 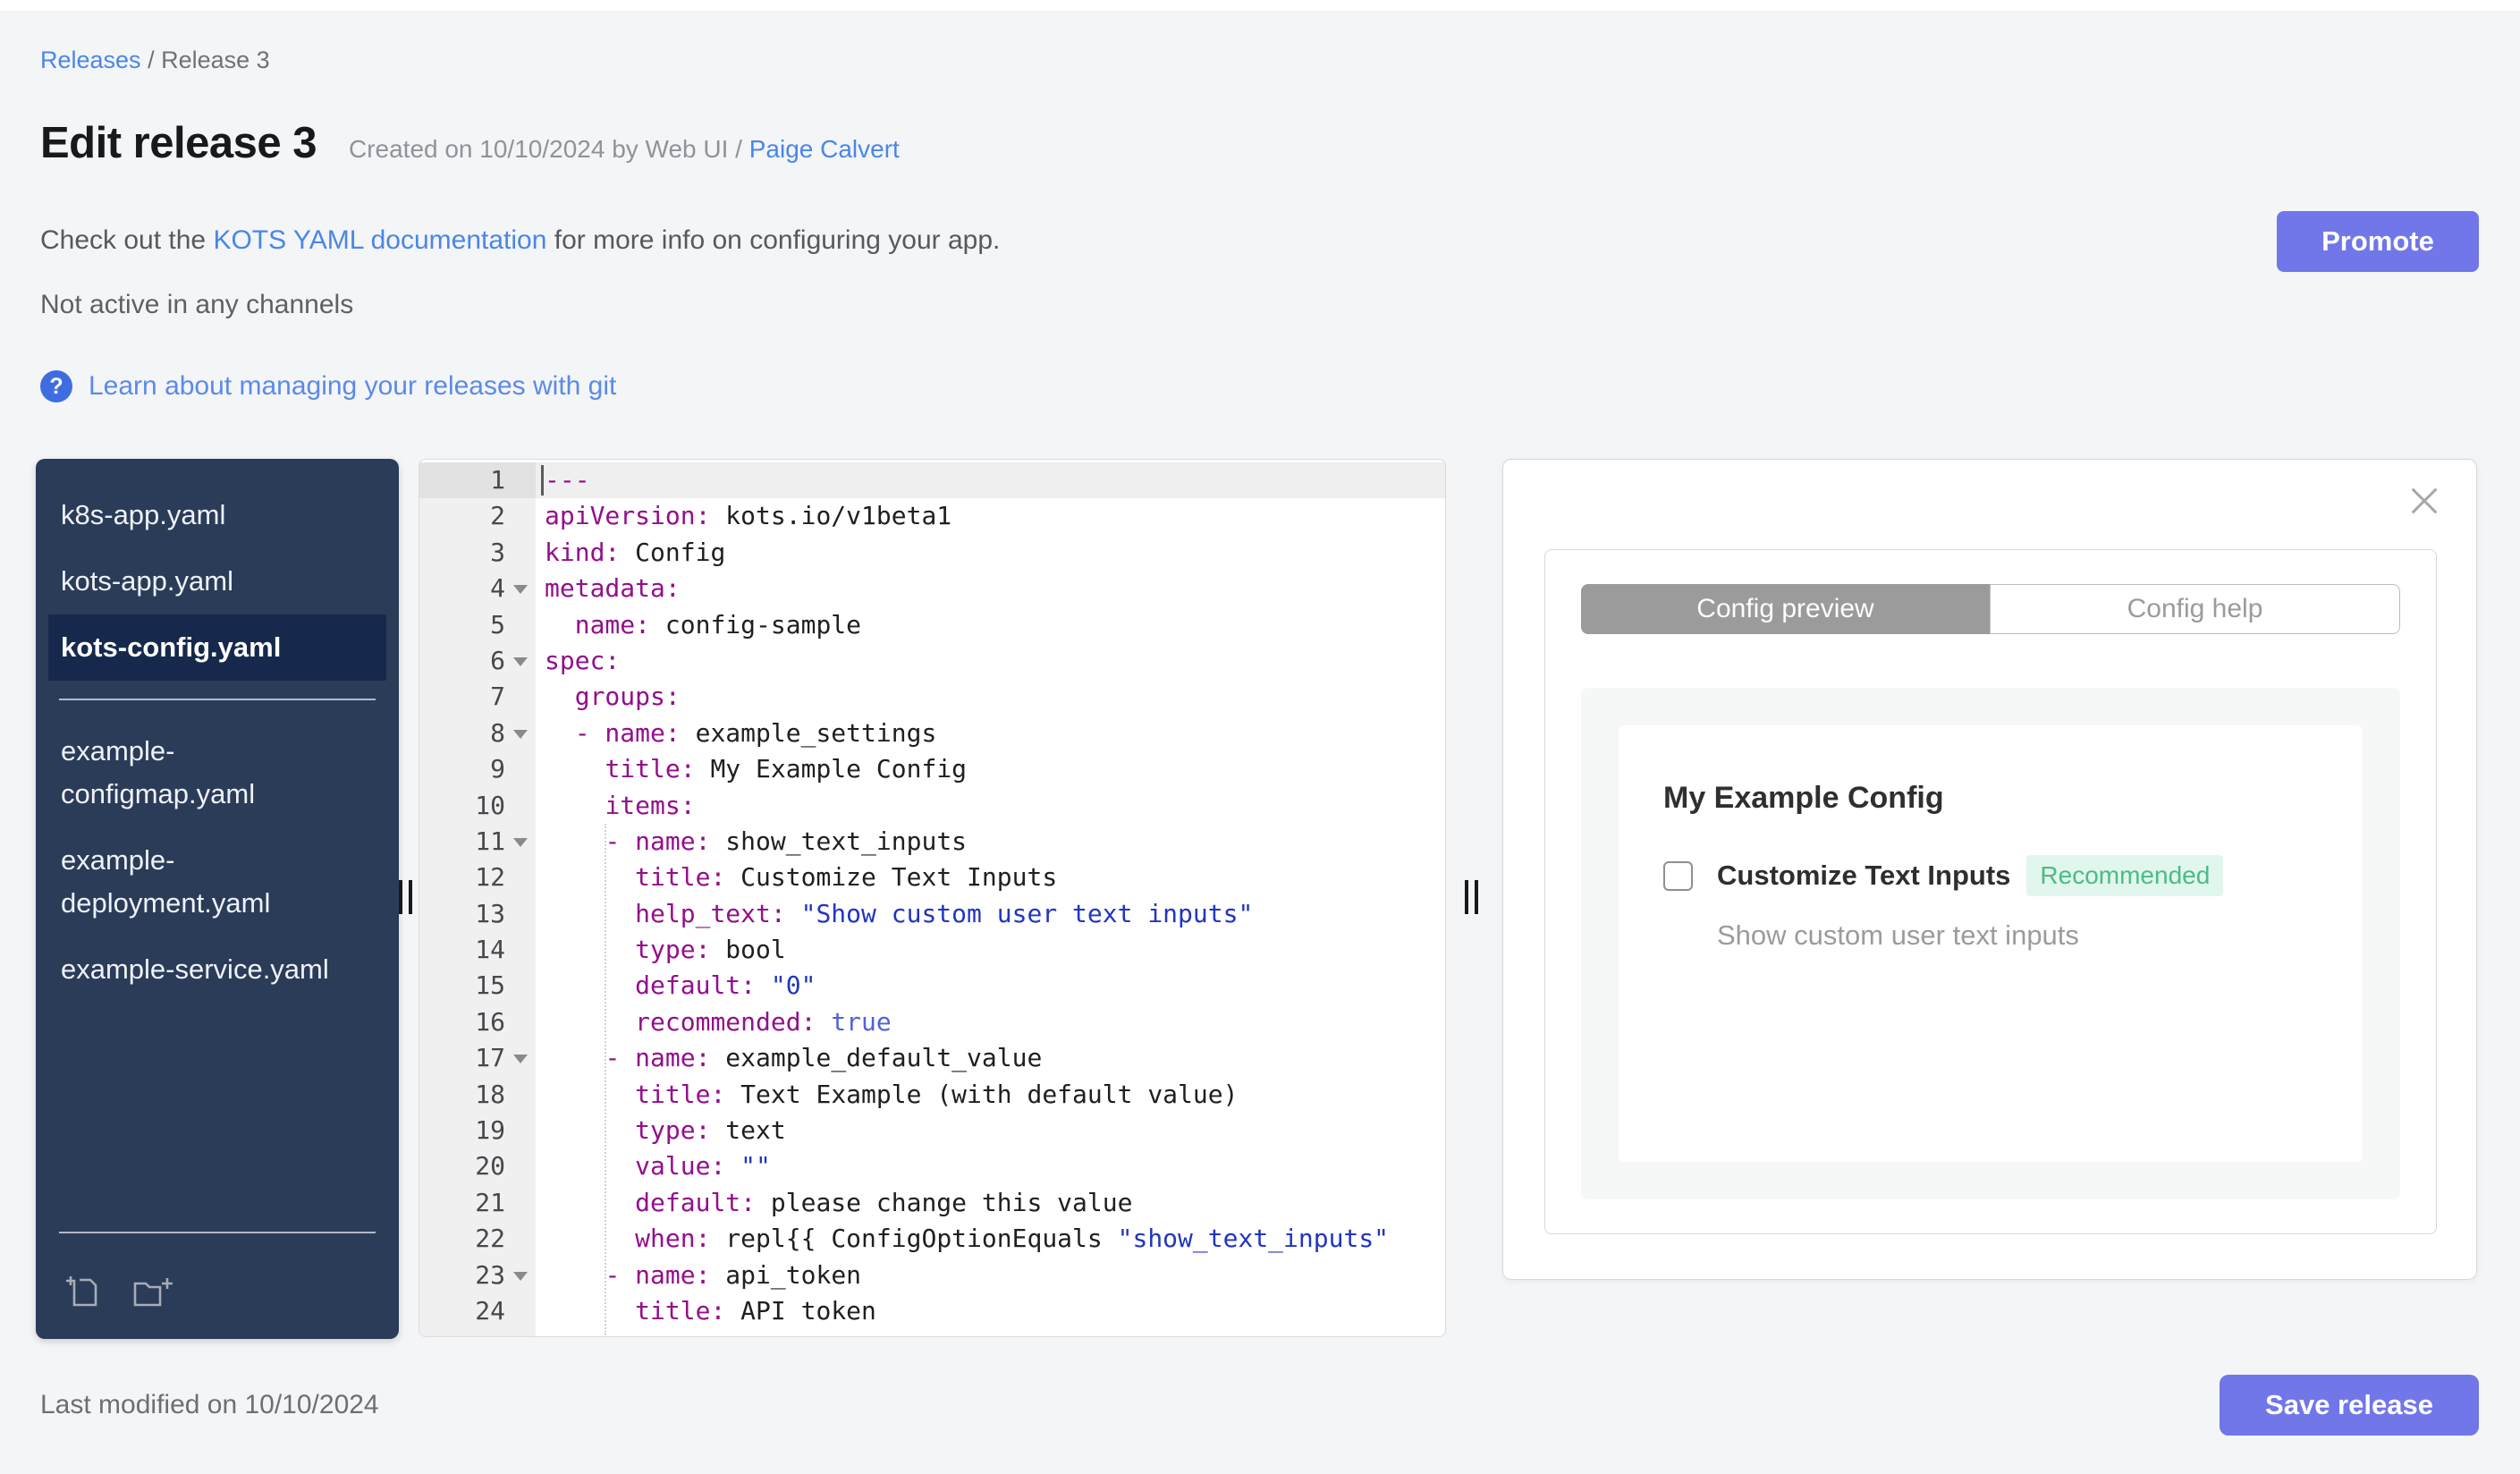 I want to click on add-folder-icon, so click(x=153, y=1292).